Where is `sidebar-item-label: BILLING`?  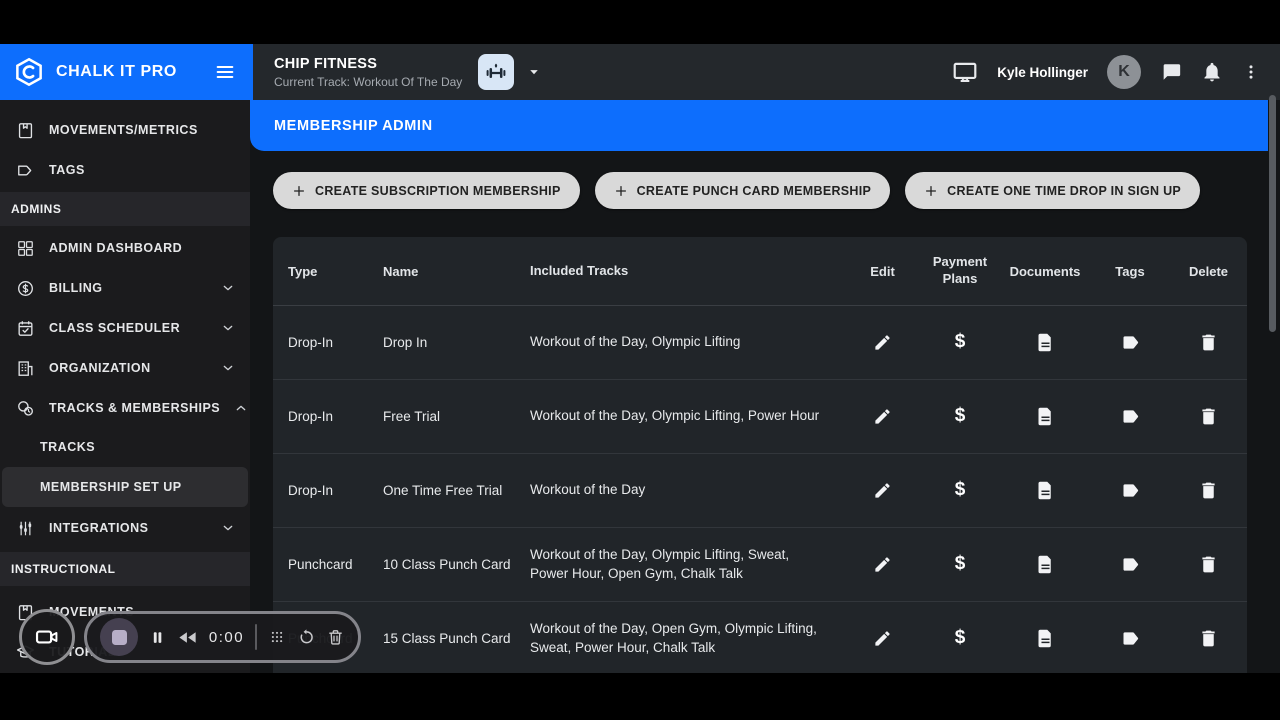 sidebar-item-label: BILLING is located at coordinates (76, 288).